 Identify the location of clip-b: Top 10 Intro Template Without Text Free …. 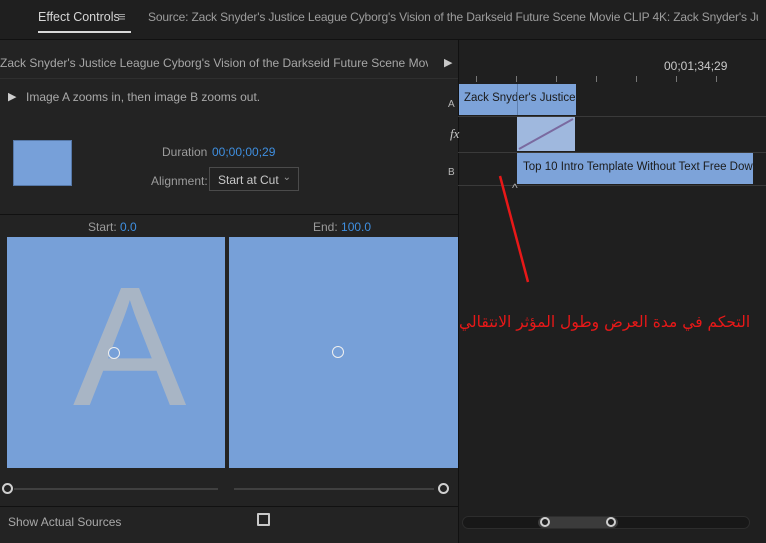
(635, 168).